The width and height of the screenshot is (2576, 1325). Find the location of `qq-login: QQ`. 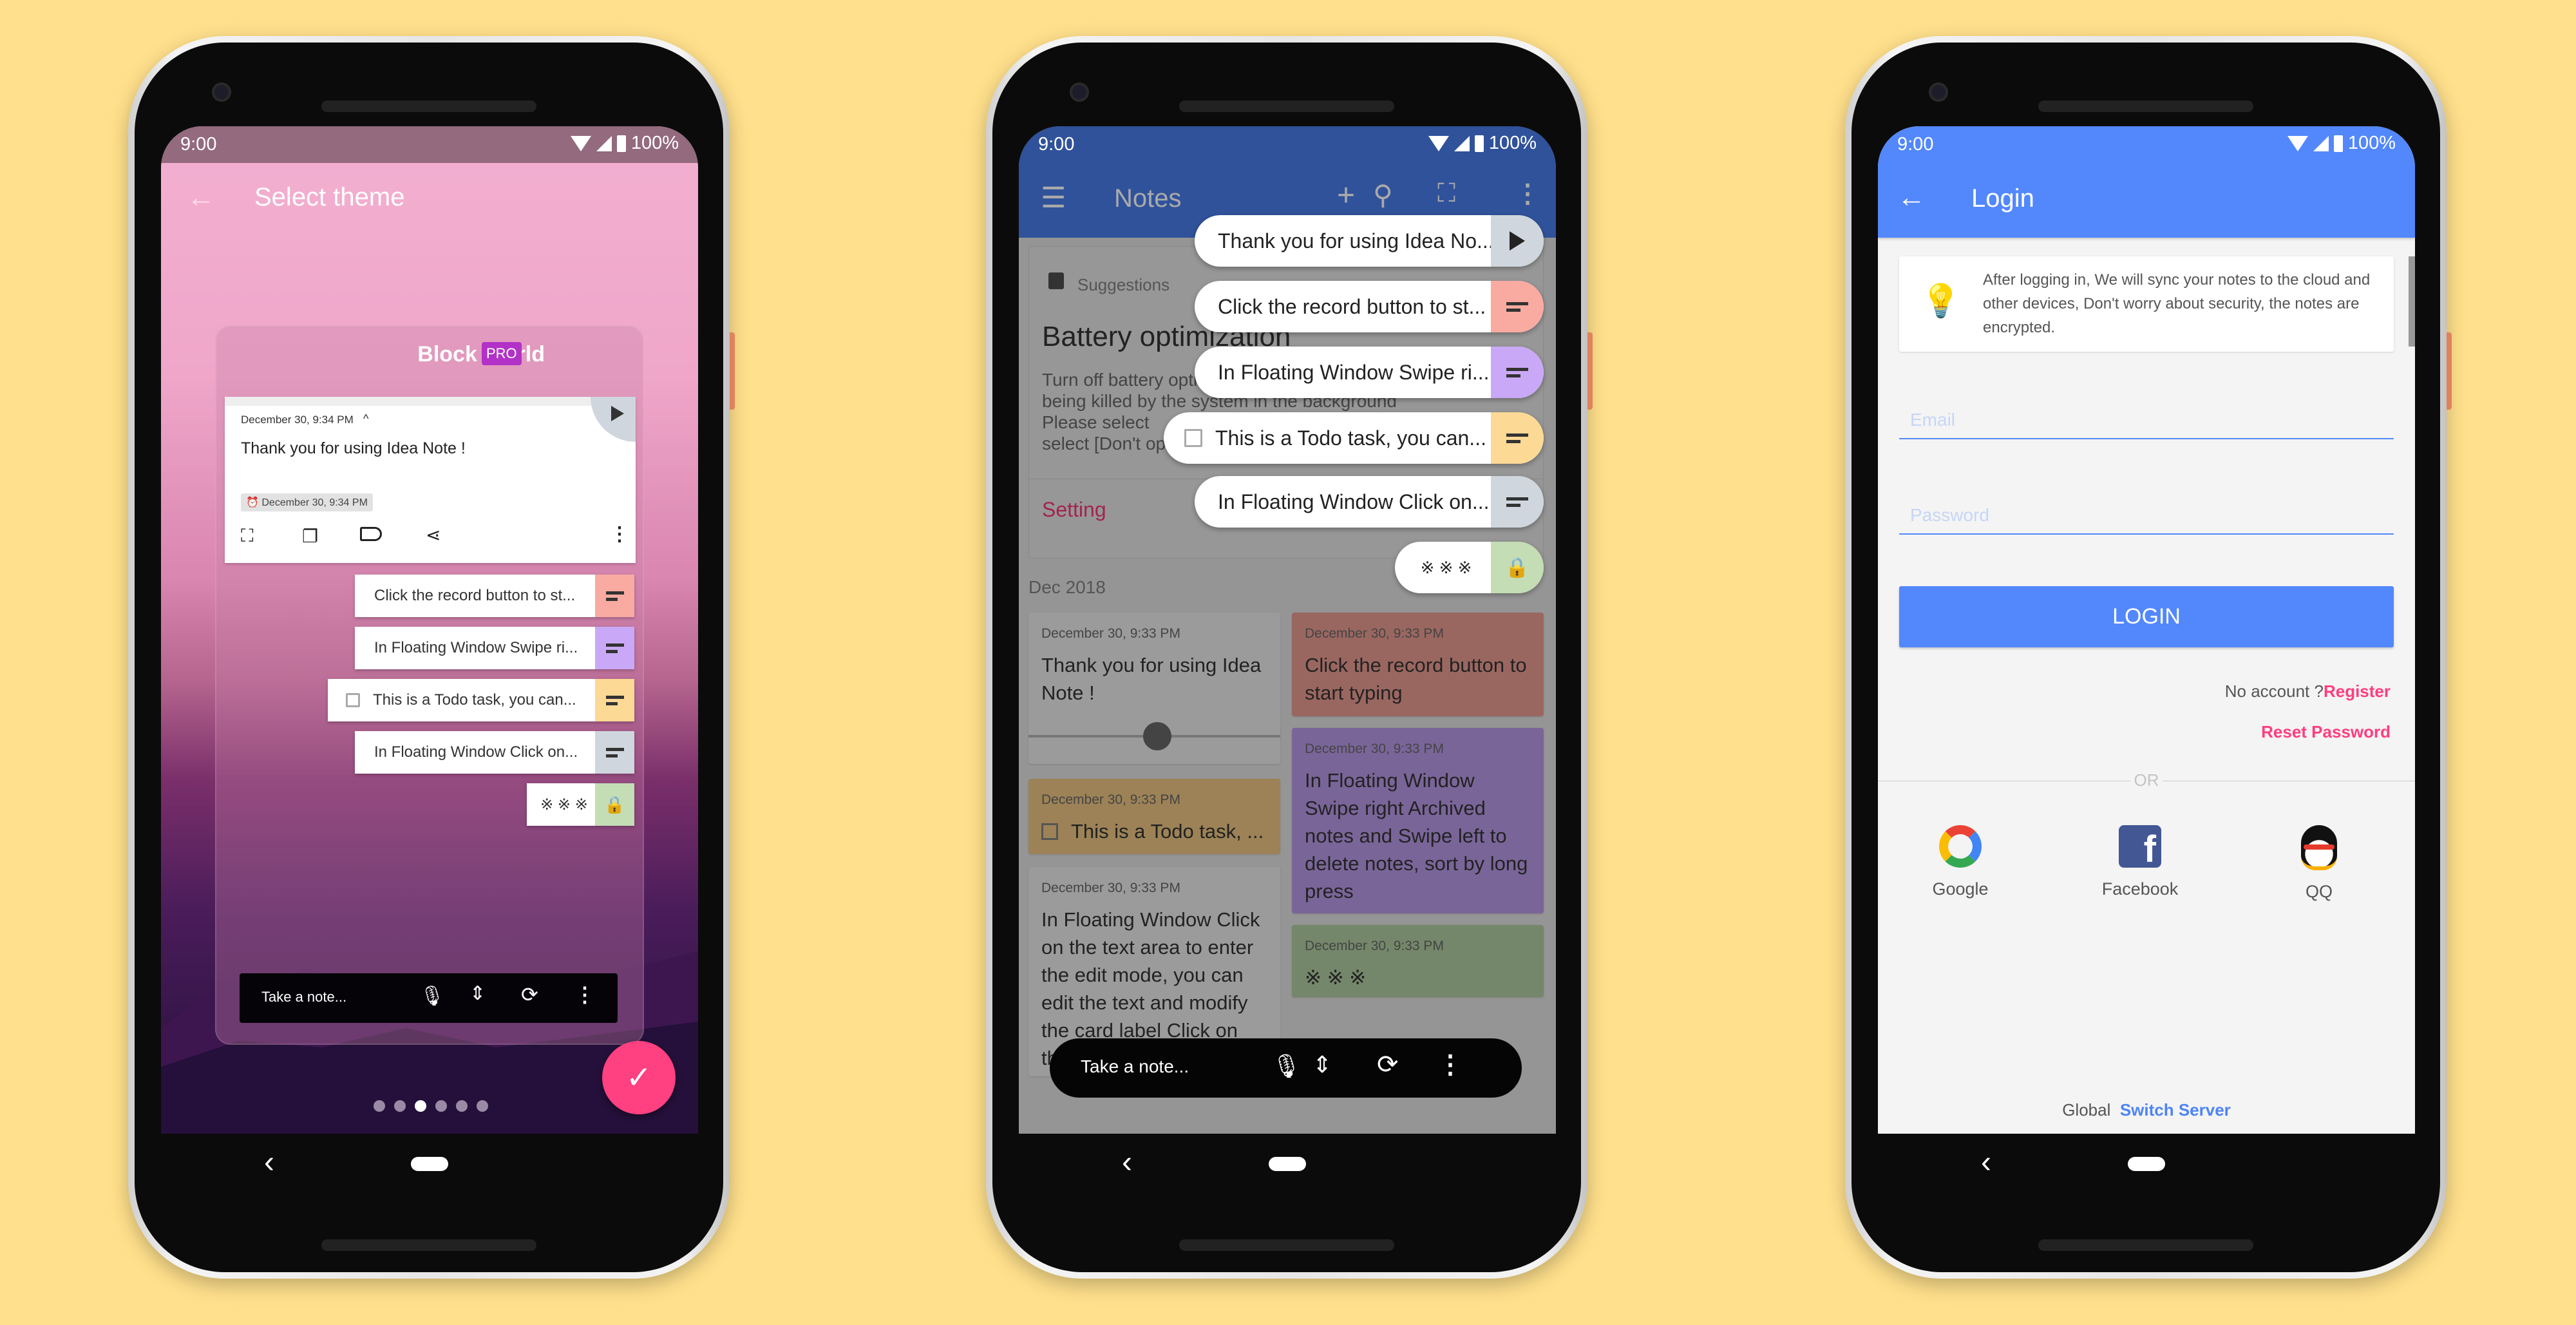

qq-login: QQ is located at coordinates (2319, 863).